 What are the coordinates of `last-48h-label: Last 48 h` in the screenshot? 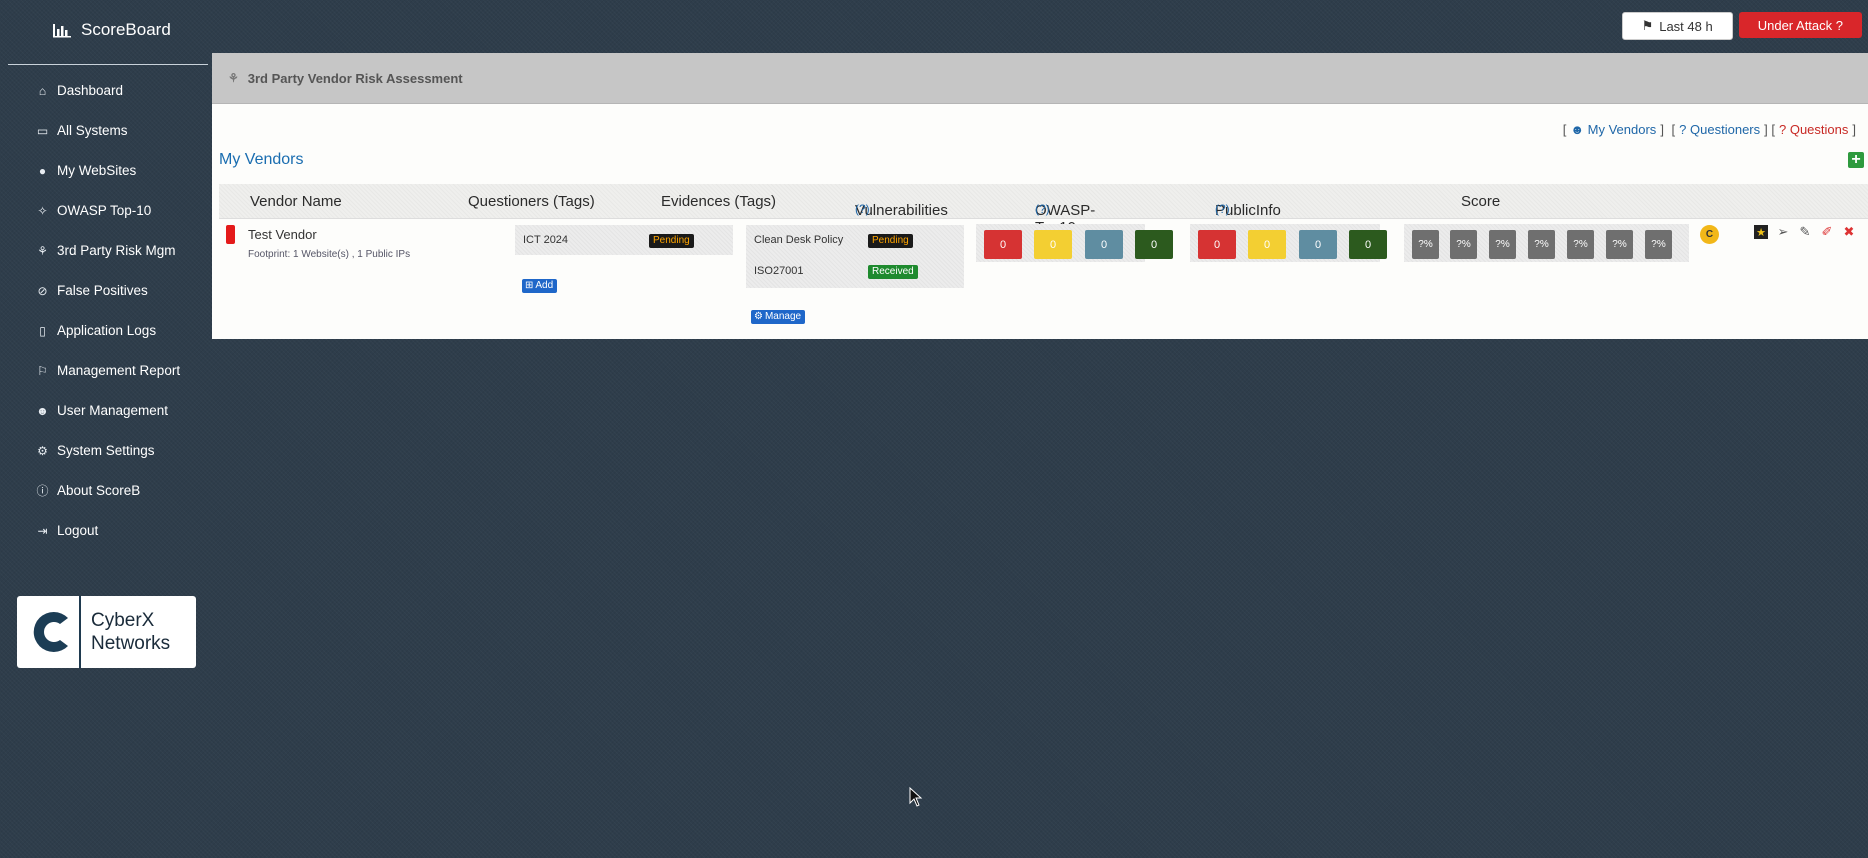 It's located at (1686, 26).